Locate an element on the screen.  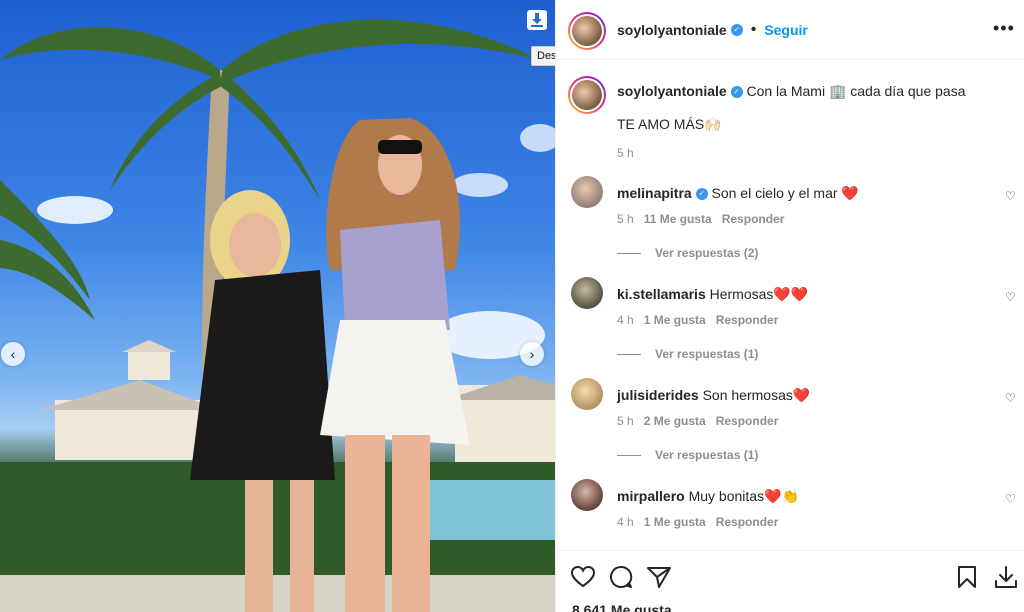
chevron-left-icon: ‹ is located at coordinates (13, 354).